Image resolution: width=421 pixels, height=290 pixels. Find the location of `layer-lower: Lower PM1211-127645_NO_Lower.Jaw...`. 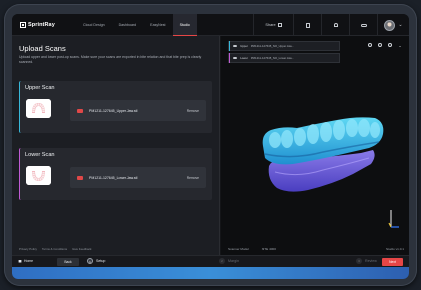

layer-lower: Lower PM1211-127645_NO_Lower.Jaw... is located at coordinates (284, 58).